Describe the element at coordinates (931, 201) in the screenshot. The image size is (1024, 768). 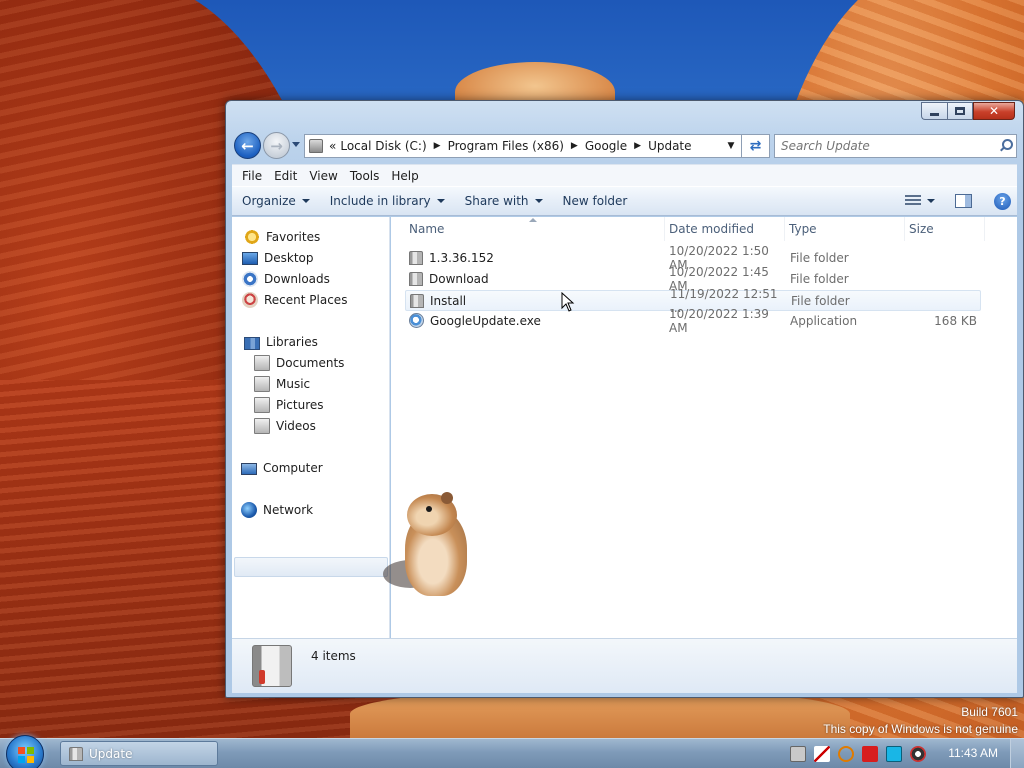
I see `view-options-chevron-icon` at that location.